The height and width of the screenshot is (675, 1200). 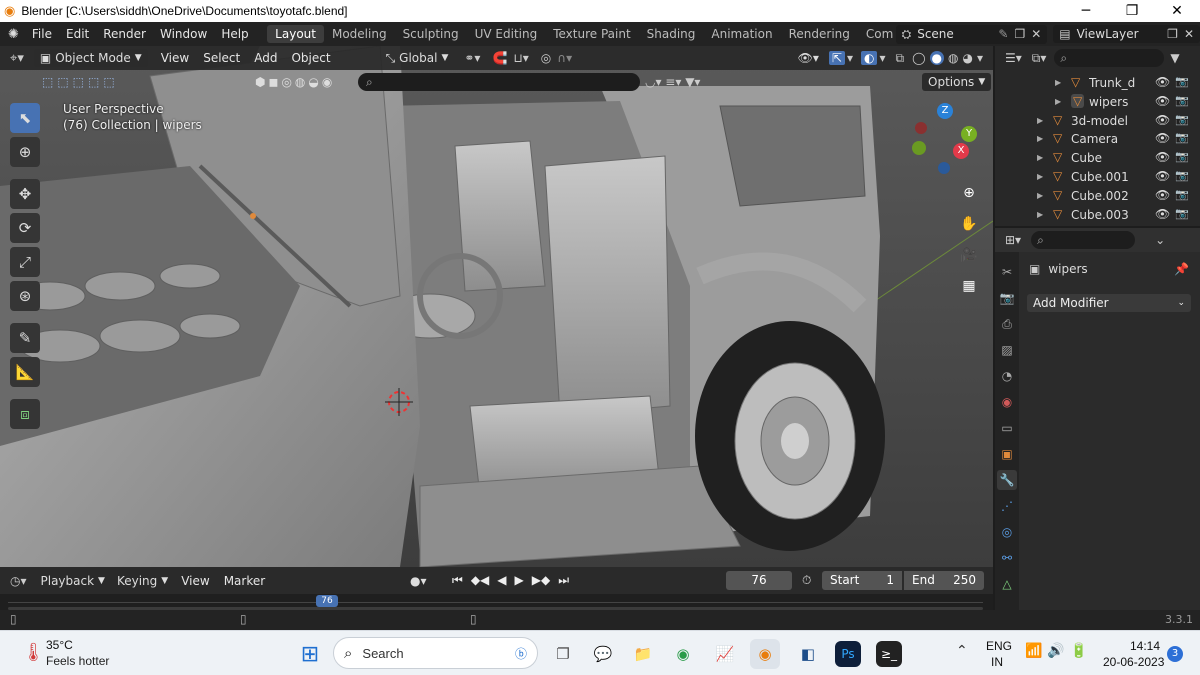 I want to click on tab-sculpting: Sculpting, so click(x=431, y=34).